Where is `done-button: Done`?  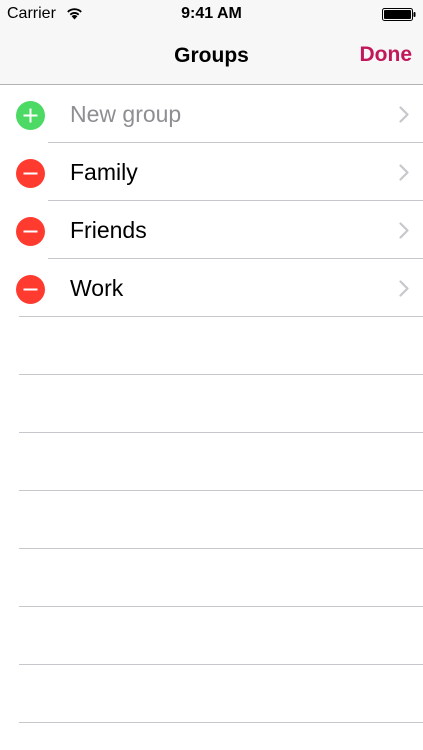 done-button: Done is located at coordinates (386, 55).